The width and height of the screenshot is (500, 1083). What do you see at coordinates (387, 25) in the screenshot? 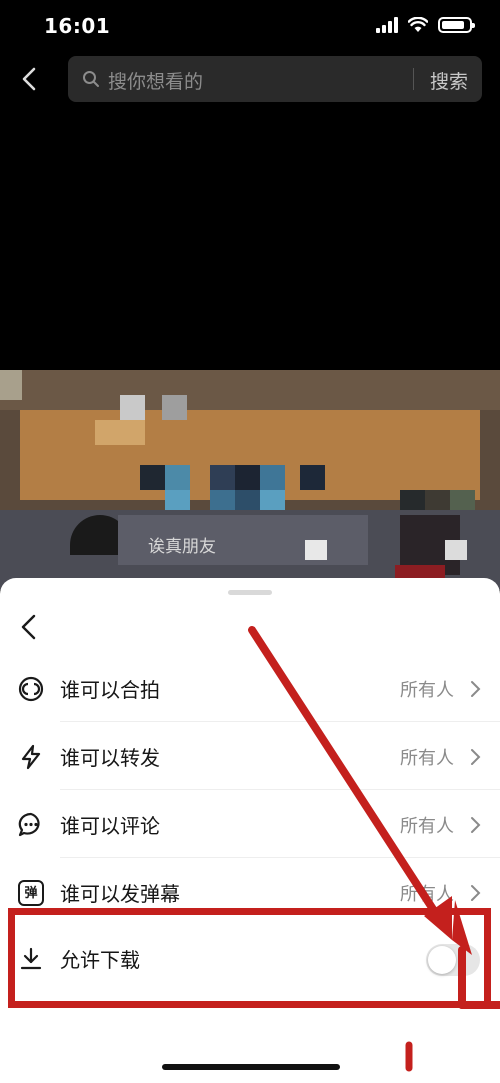
I see `cellular-signal-icon` at bounding box center [387, 25].